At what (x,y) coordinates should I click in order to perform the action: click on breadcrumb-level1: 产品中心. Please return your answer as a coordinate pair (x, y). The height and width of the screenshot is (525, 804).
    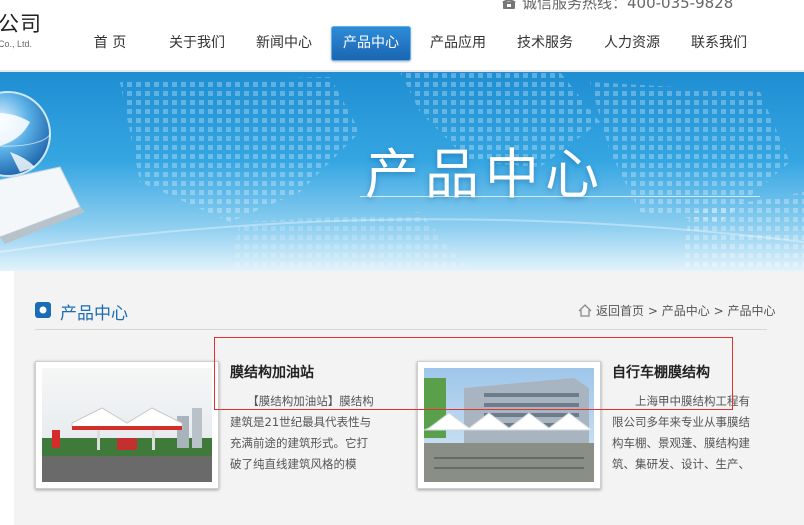
    Looking at the image, I should click on (686, 311).